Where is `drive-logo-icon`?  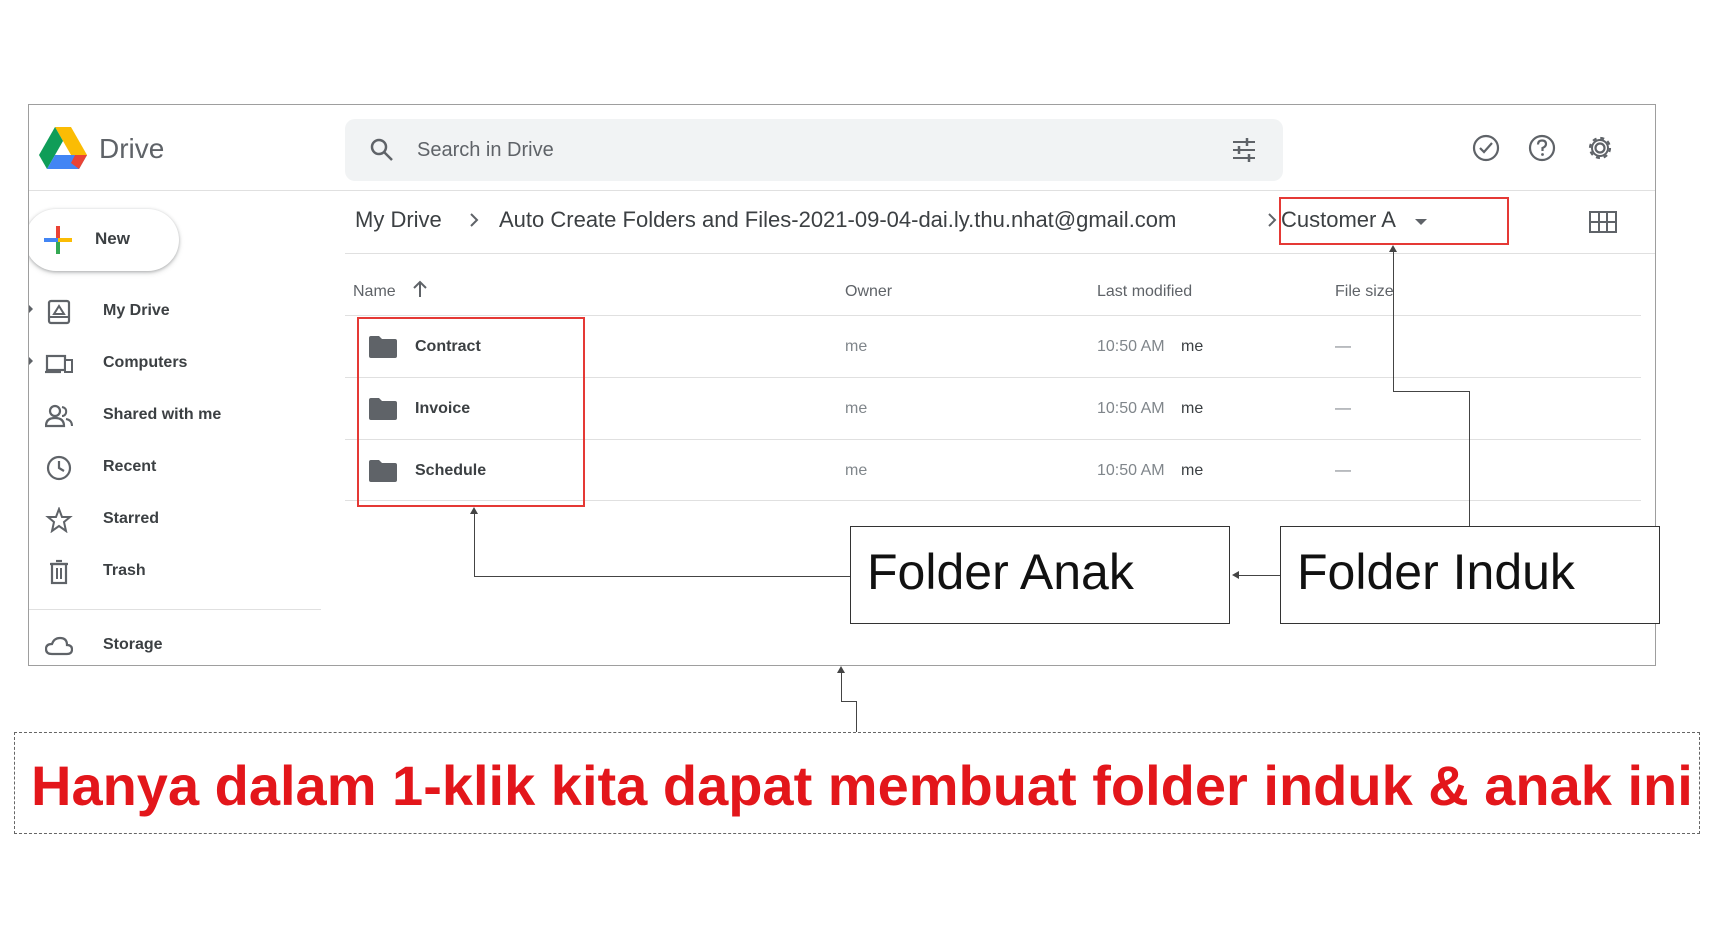 drive-logo-icon is located at coordinates (63, 148).